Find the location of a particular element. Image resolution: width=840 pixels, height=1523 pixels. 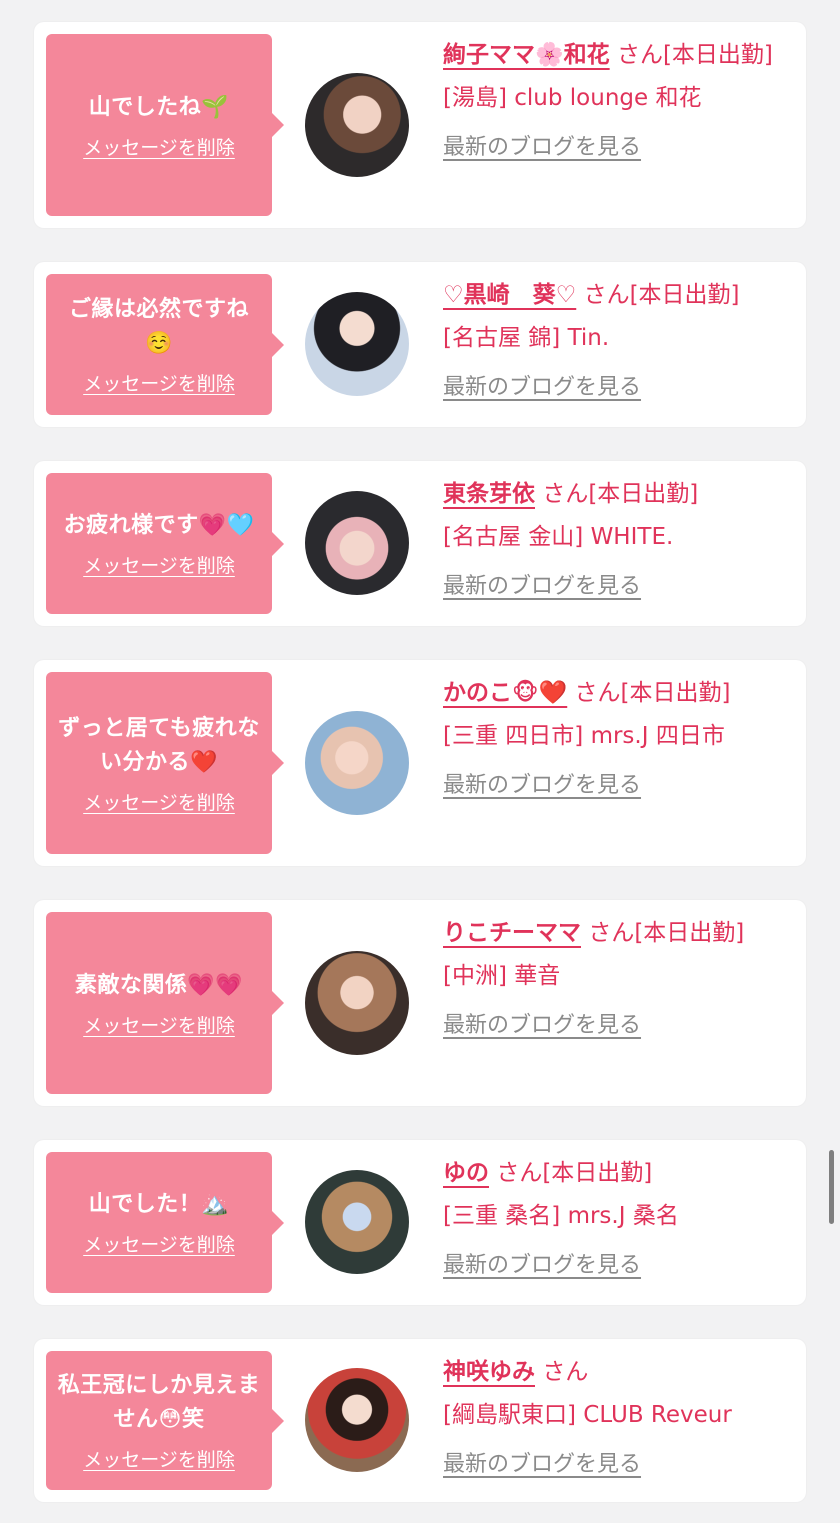

host-info: ゆの さん[本日出勤] [三重 桑名] mrs.J 桑名 最新のブログを見る is located at coordinates (614, 1219).